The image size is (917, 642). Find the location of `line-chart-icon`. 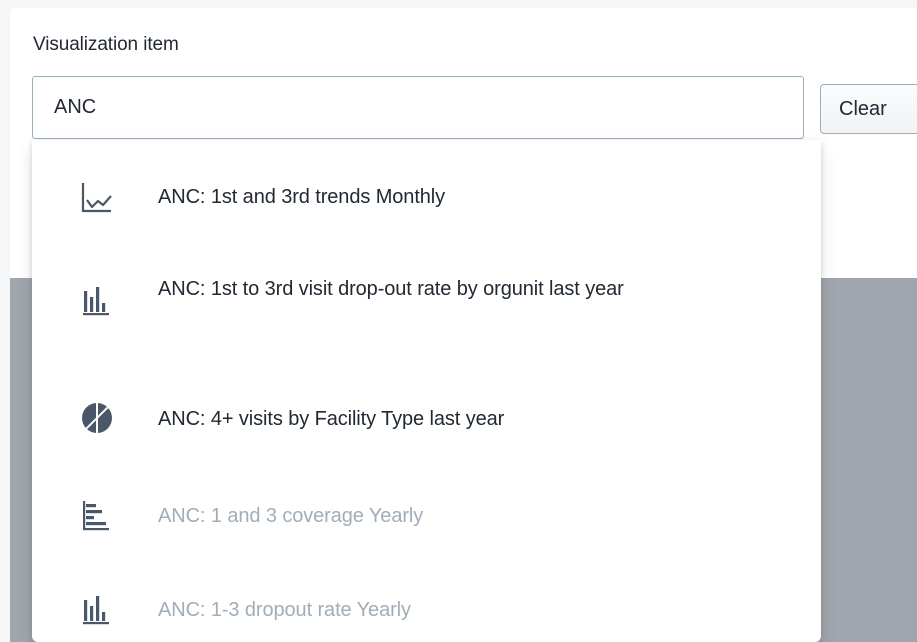

line-chart-icon is located at coordinates (96, 198).